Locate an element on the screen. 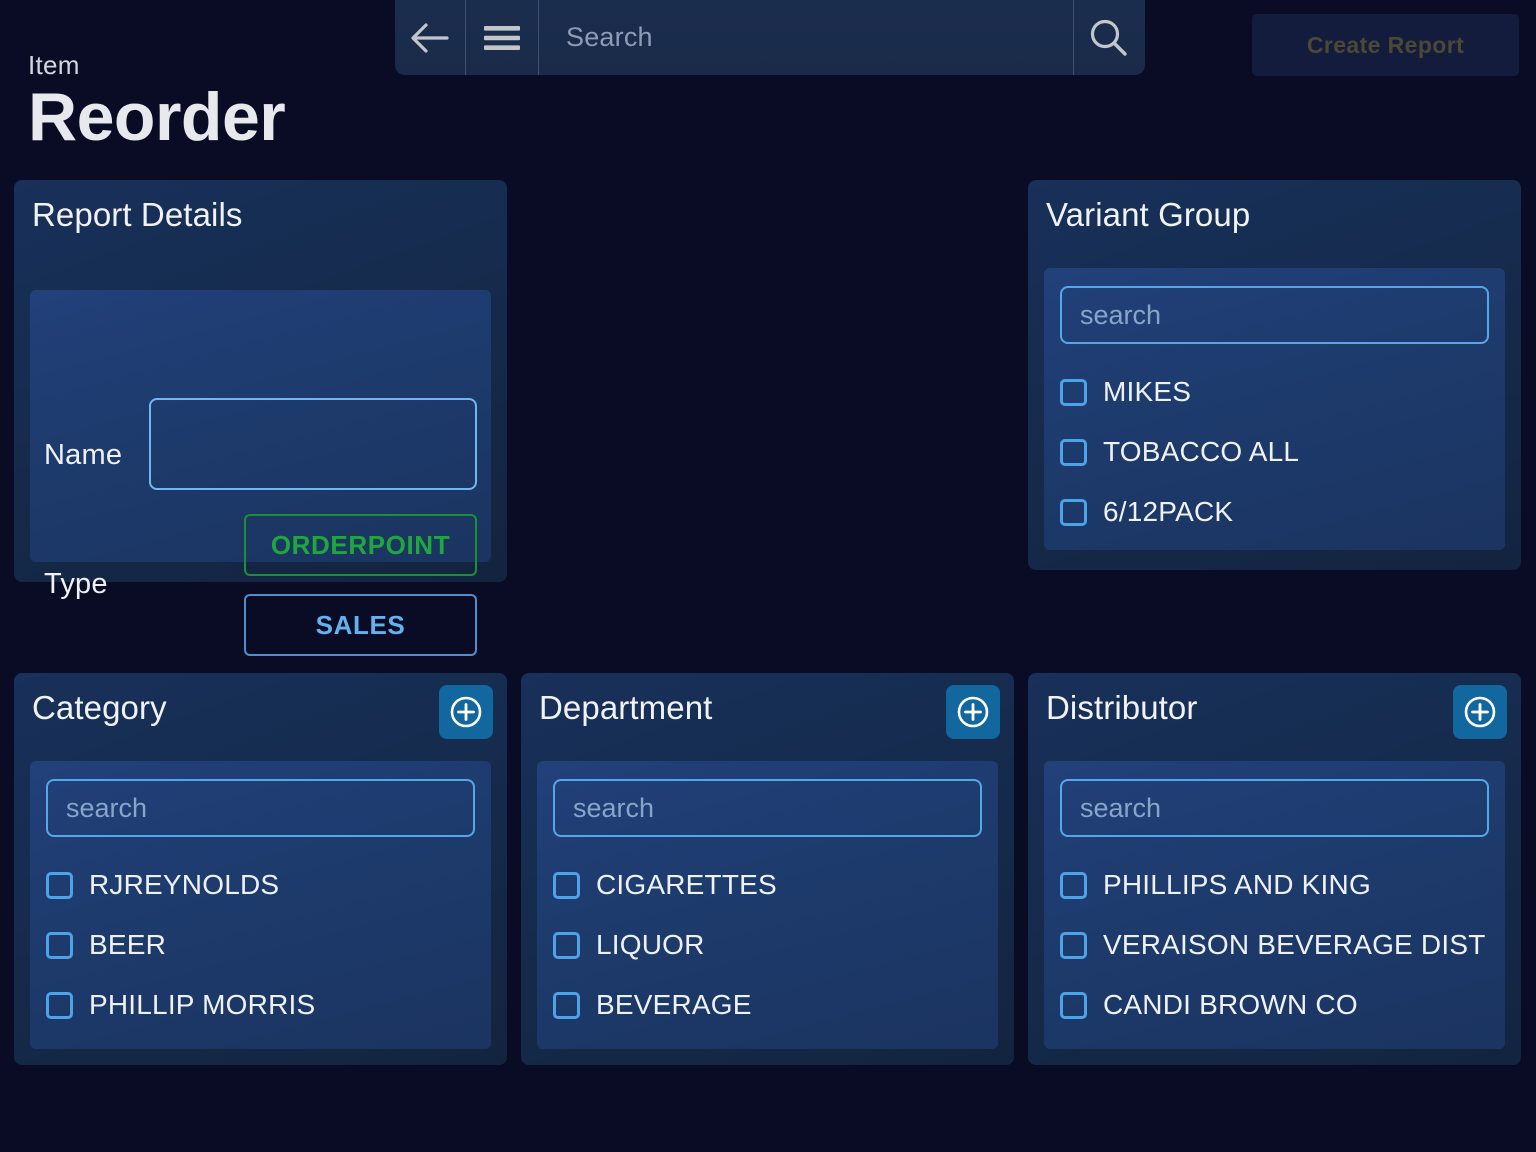 This screenshot has width=1536, height=1152. variant-group-title: Variant Group is located at coordinates (1148, 214).